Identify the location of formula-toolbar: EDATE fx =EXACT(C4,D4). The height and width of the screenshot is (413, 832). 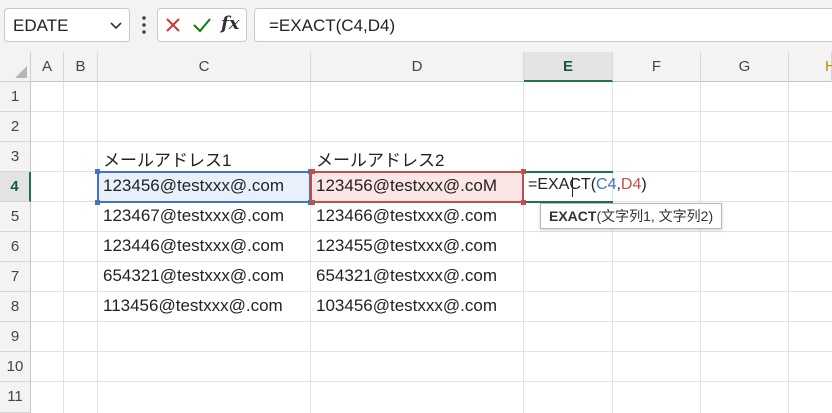
(416, 26).